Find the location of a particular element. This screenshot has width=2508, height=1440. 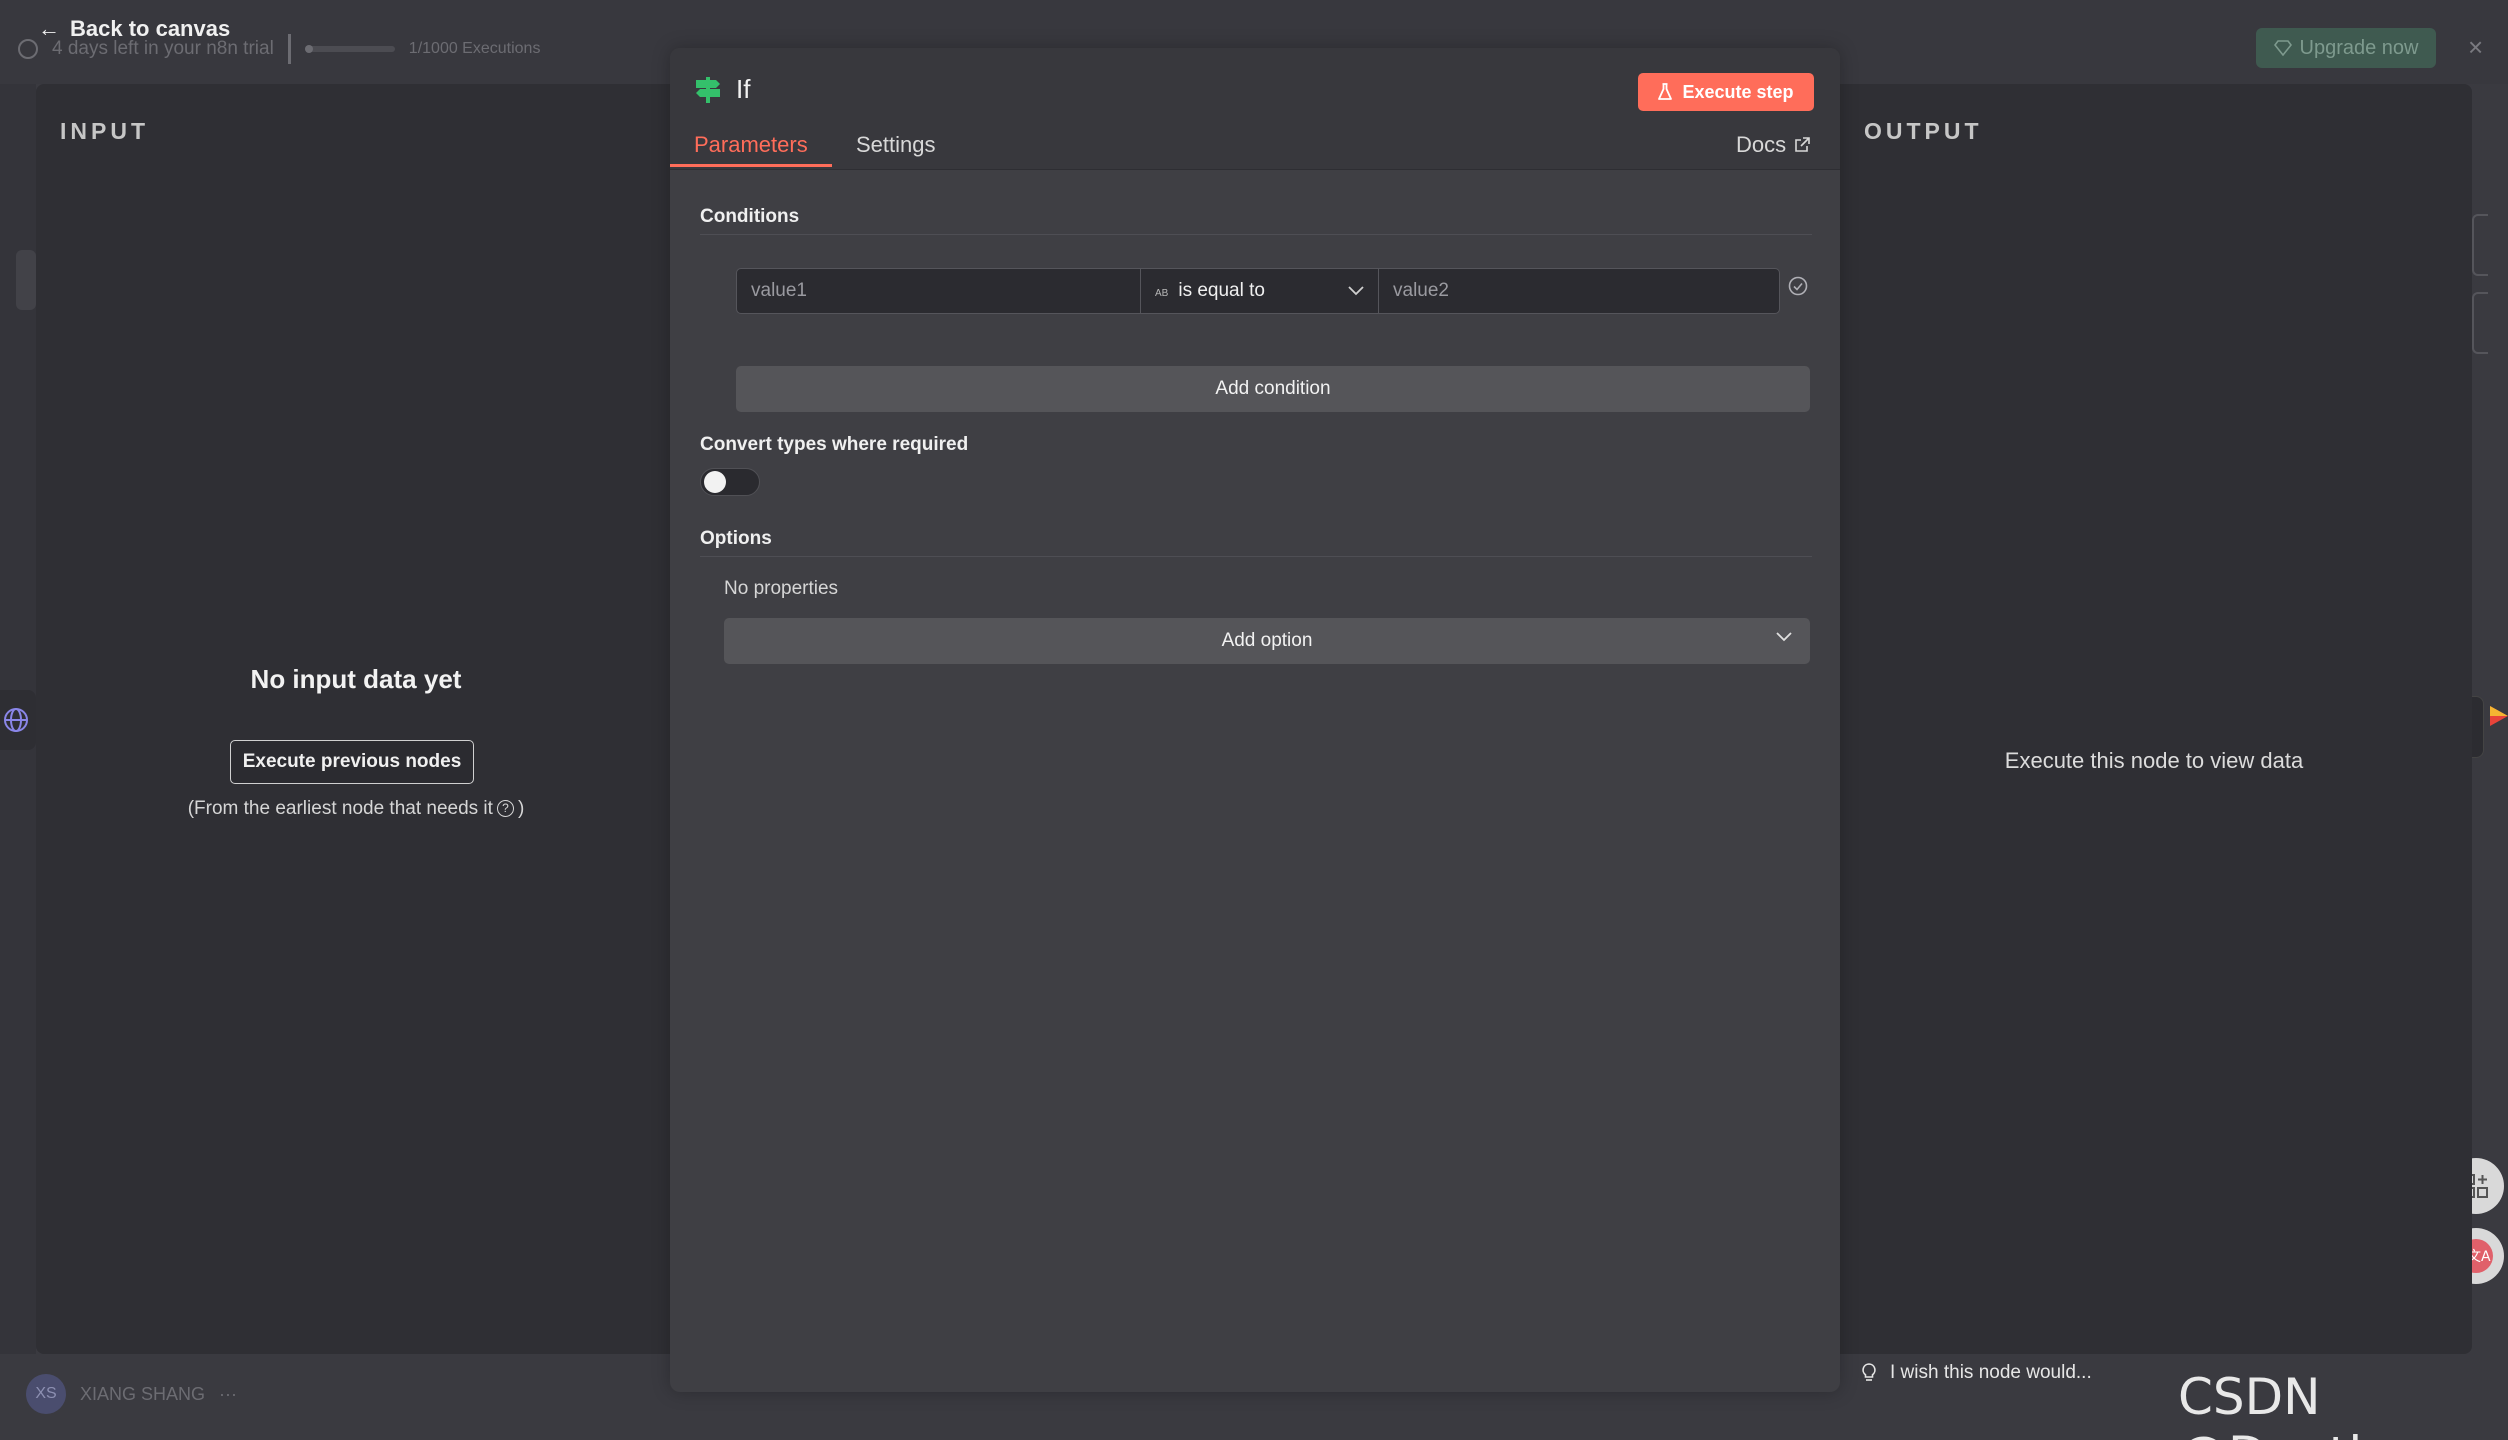

no-properties-text: No properties is located at coordinates (781, 588).